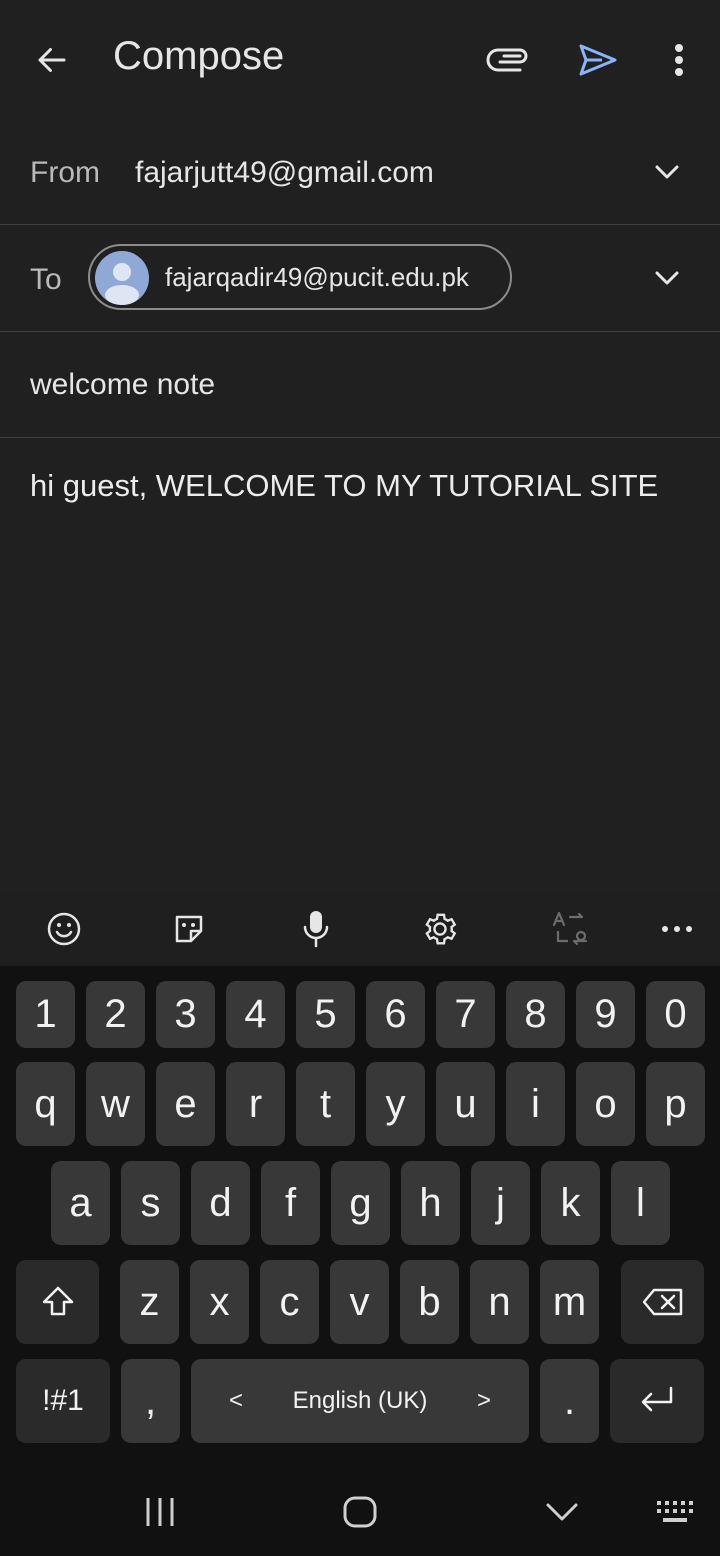  Describe the element at coordinates (508, 60) in the screenshot. I see `attach-icon` at that location.